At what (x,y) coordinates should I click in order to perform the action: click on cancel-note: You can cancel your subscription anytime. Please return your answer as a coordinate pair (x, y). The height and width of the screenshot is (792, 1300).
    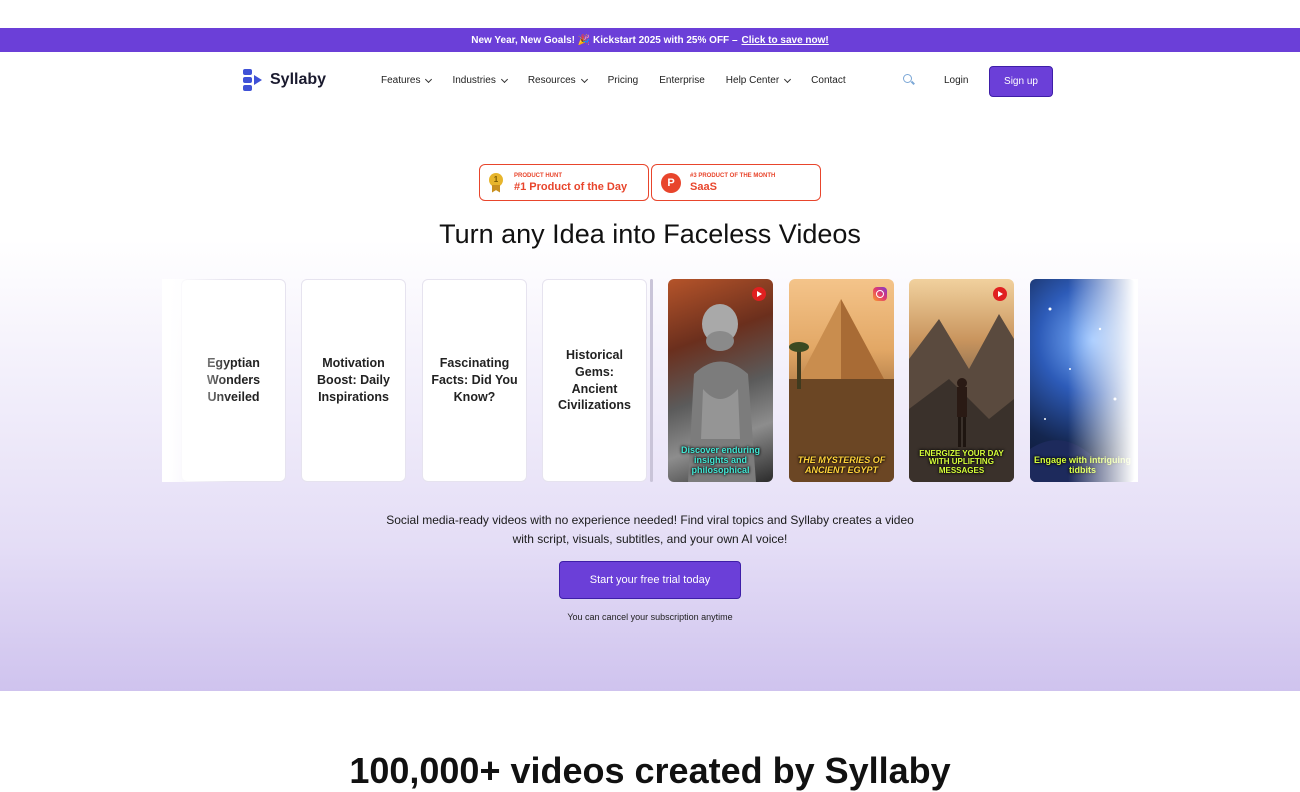
    Looking at the image, I should click on (650, 617).